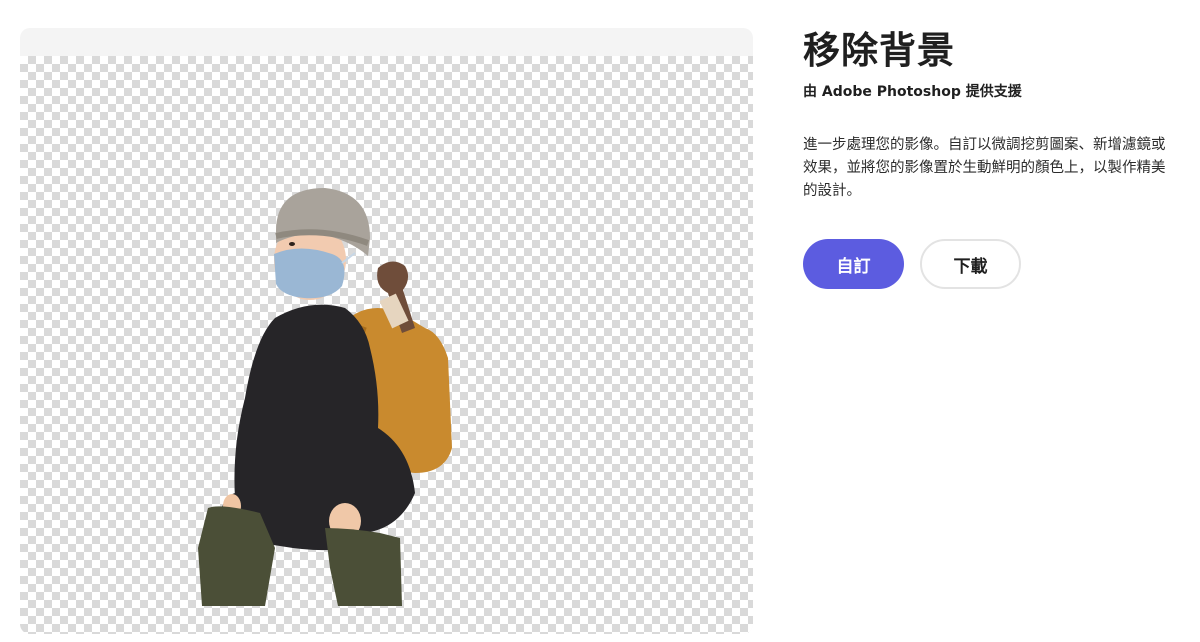 The image size is (1200, 642). I want to click on powered-by-text: 由 Adobe Photoshop 提供支援, so click(912, 92).